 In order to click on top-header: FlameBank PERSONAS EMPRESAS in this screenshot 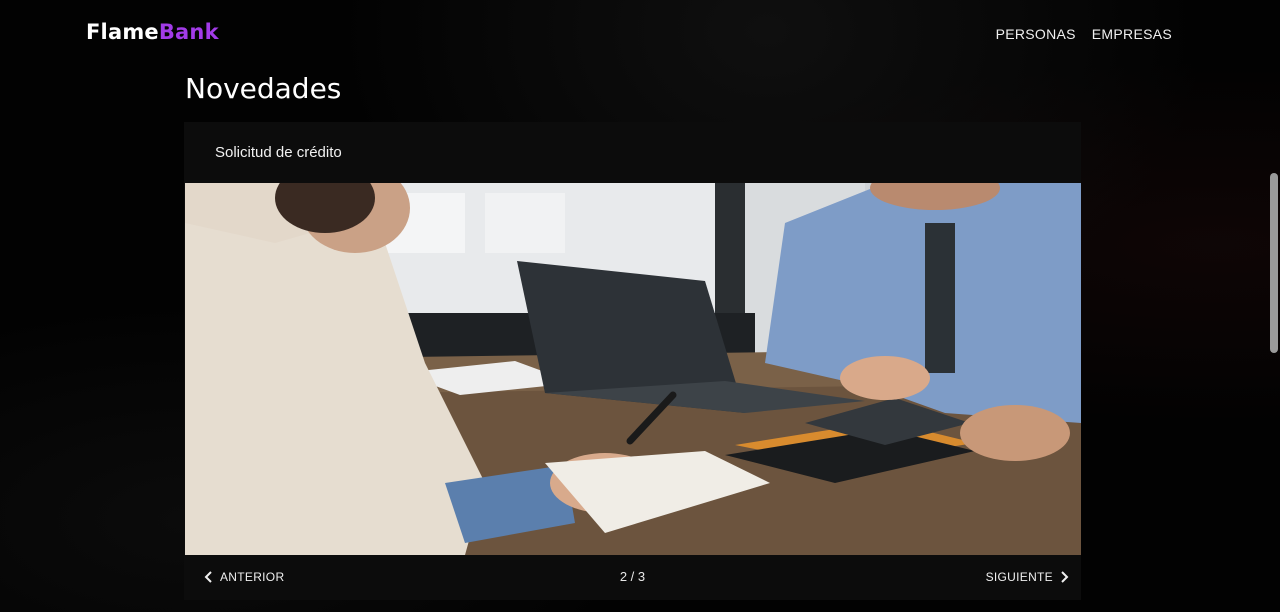, I will do `click(640, 35)`.